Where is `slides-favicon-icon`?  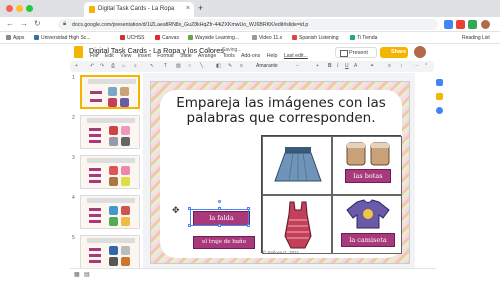
slides-favicon-icon is located at coordinates (92, 9).